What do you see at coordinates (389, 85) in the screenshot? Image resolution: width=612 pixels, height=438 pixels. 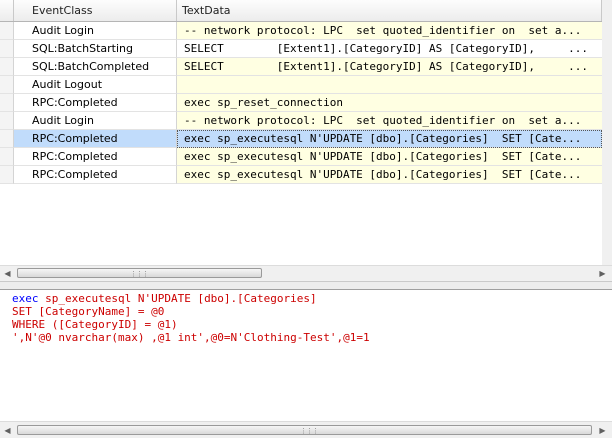 I see `textdata-cell` at bounding box center [389, 85].